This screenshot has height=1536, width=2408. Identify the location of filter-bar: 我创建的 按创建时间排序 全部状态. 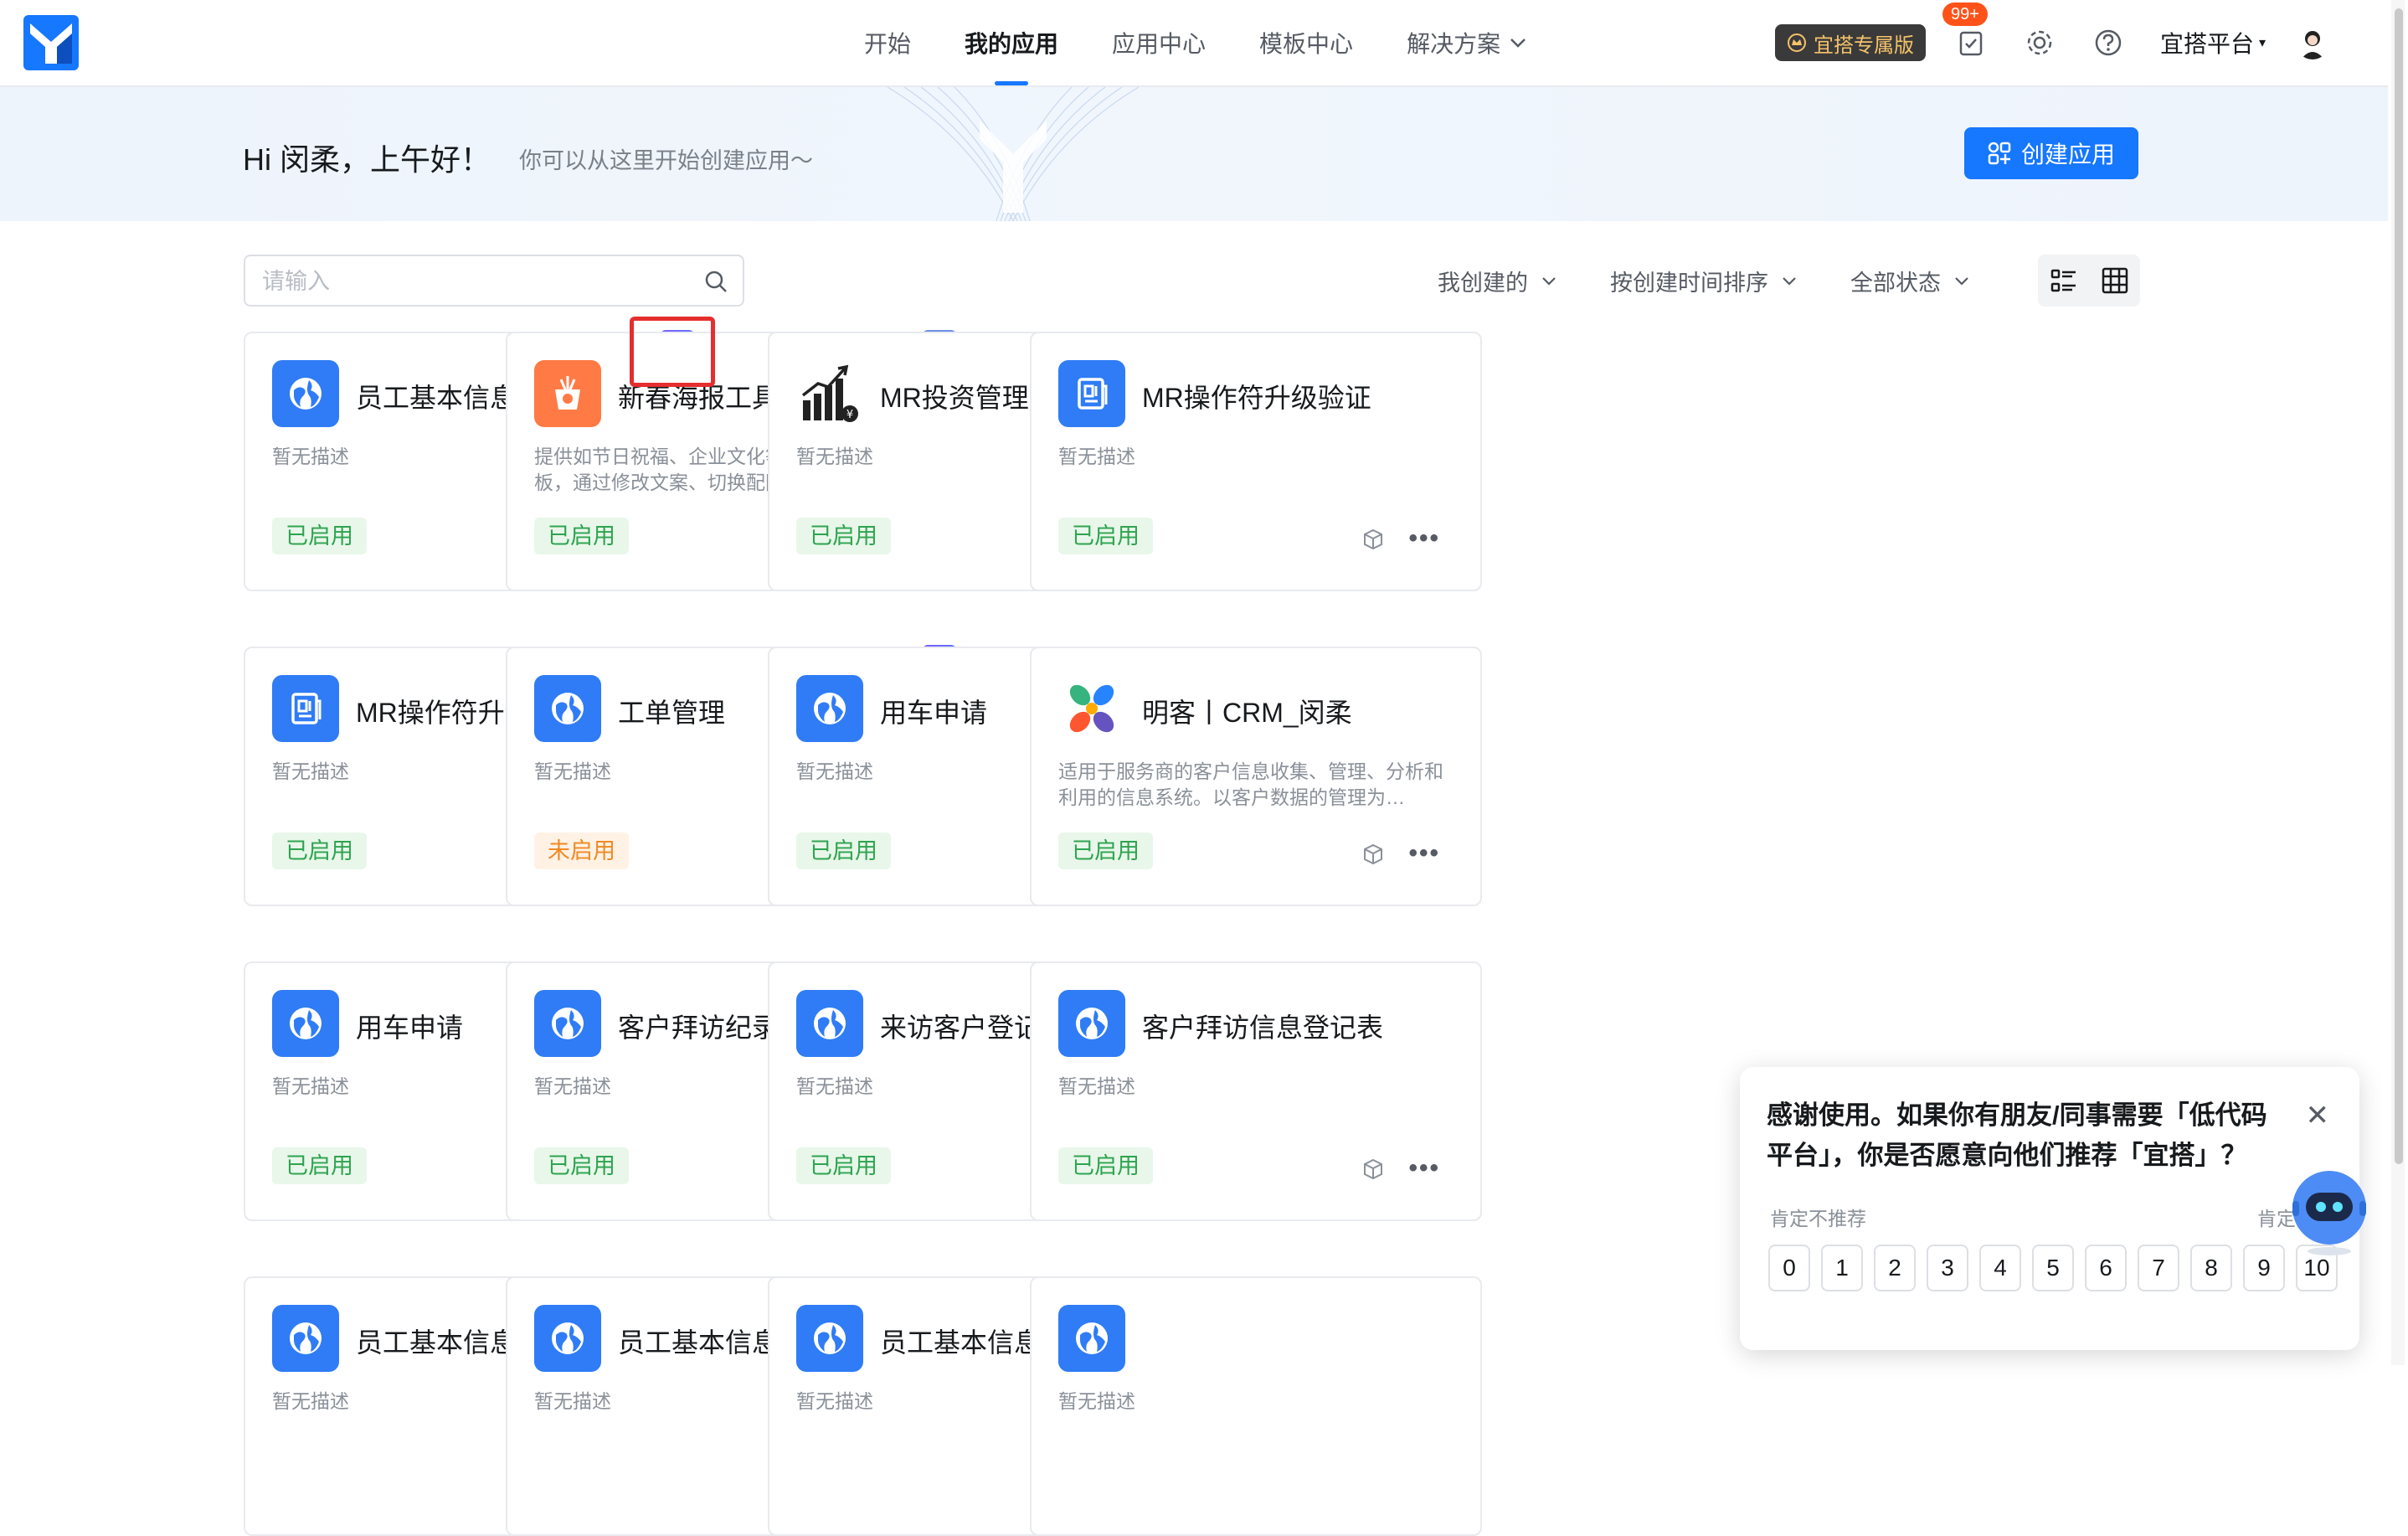
(1678, 281).